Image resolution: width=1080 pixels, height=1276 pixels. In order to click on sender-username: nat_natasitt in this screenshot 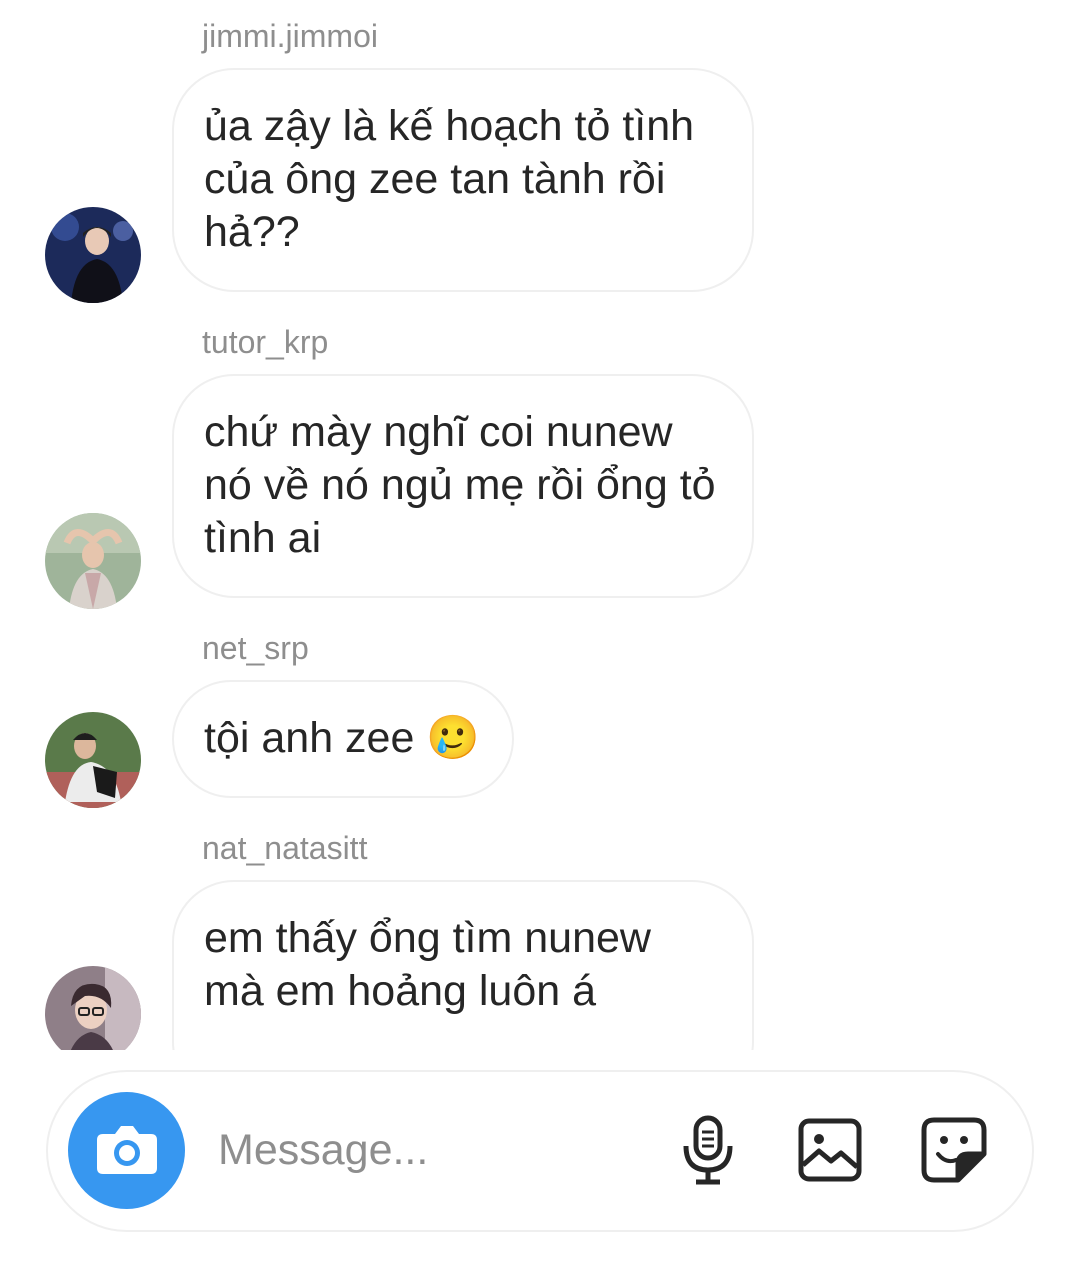, I will do `click(285, 848)`.